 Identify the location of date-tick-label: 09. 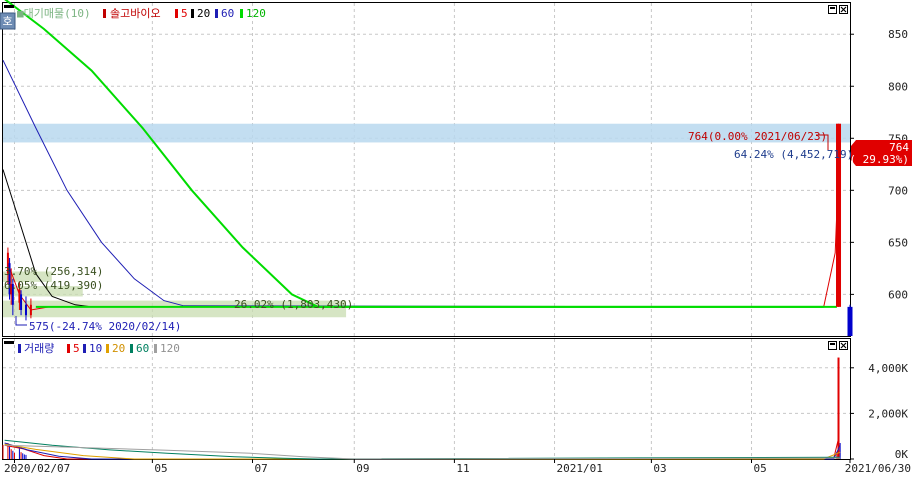
(362, 468).